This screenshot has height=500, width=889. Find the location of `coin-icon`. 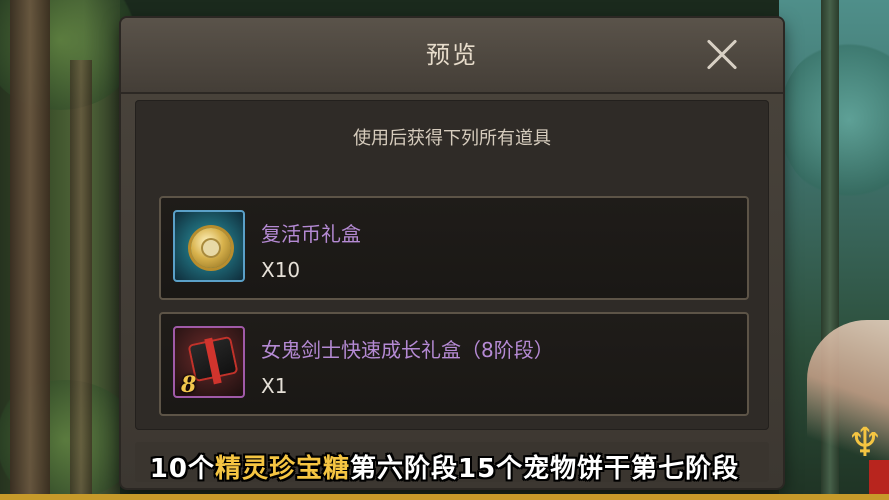

coin-icon is located at coordinates (209, 246).